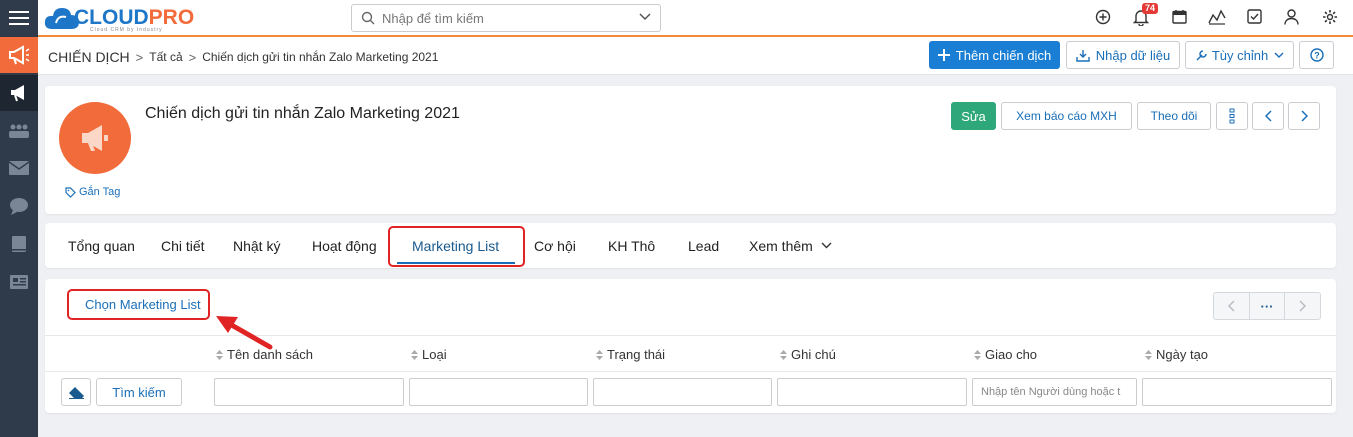 Image resolution: width=1353 pixels, height=437 pixels. I want to click on page-more-button: ···, so click(1268, 306).